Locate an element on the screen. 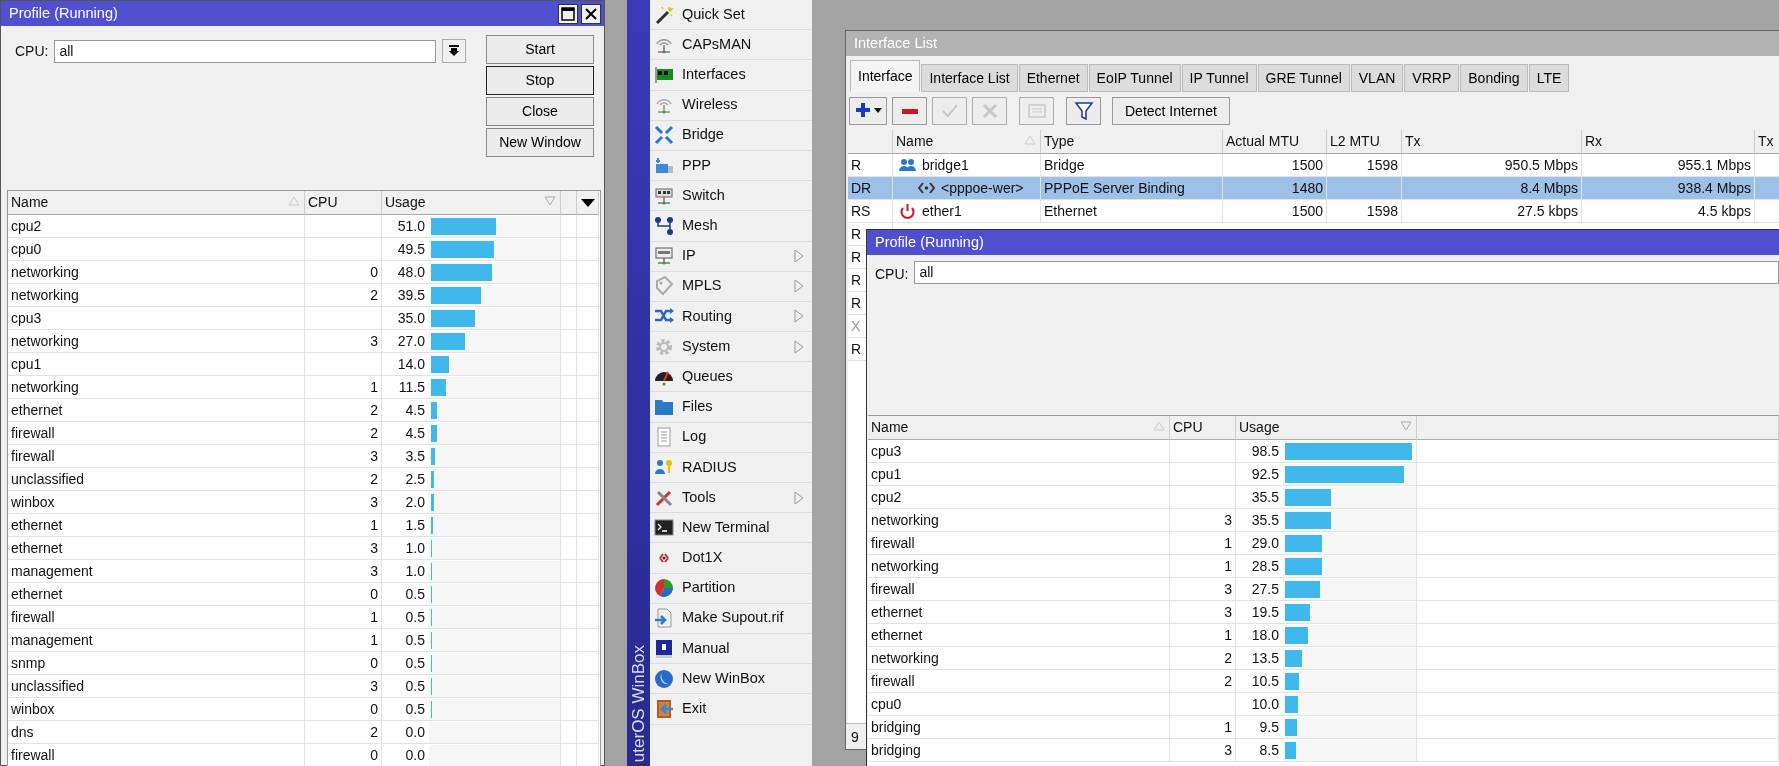 The height and width of the screenshot is (766, 1779). tab: Interface List is located at coordinates (969, 78).